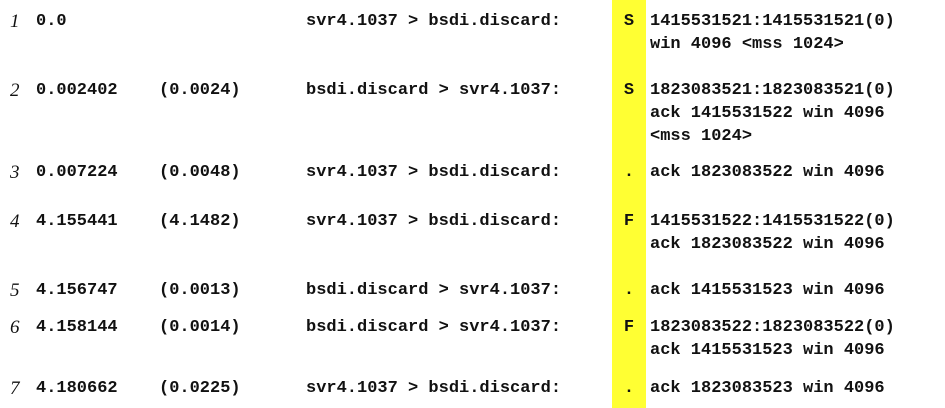 The width and height of the screenshot is (945, 408). I want to click on packet-delta: (0.0048), so click(200, 172).